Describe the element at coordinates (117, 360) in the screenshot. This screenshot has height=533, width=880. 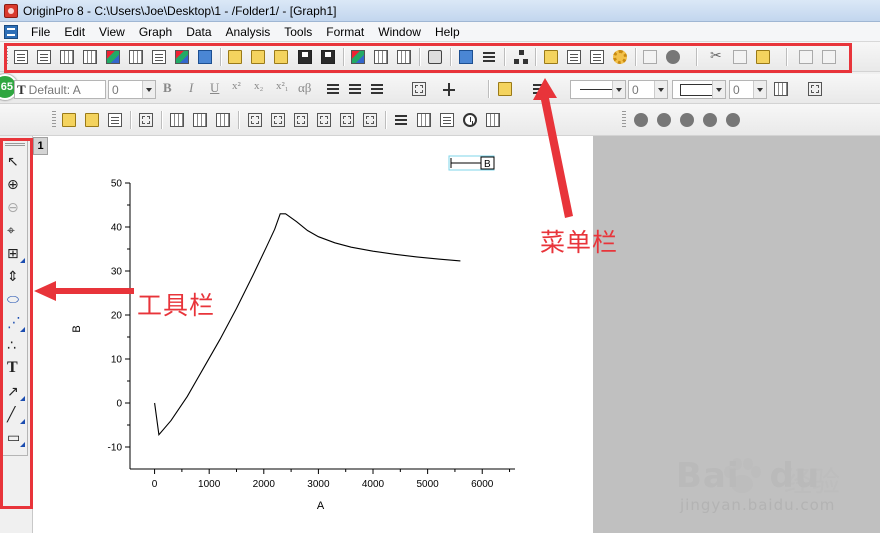
I see `y-tick-label: 10` at that location.